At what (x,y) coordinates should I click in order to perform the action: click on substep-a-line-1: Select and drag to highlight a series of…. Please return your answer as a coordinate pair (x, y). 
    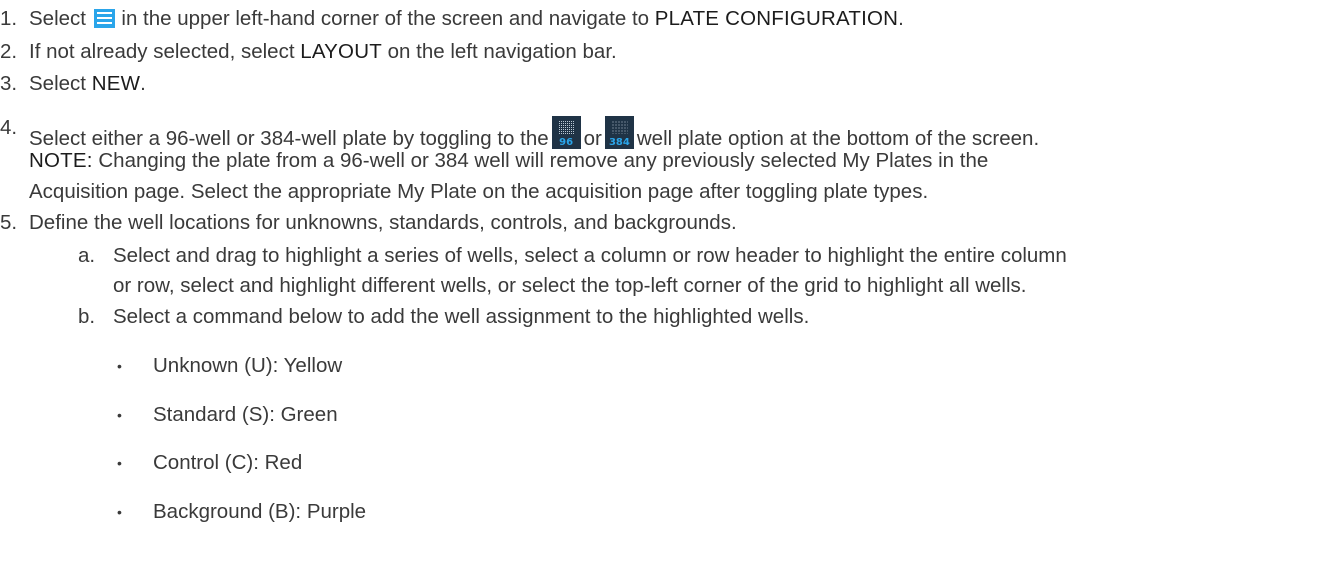
    Looking at the image, I should click on (590, 255).